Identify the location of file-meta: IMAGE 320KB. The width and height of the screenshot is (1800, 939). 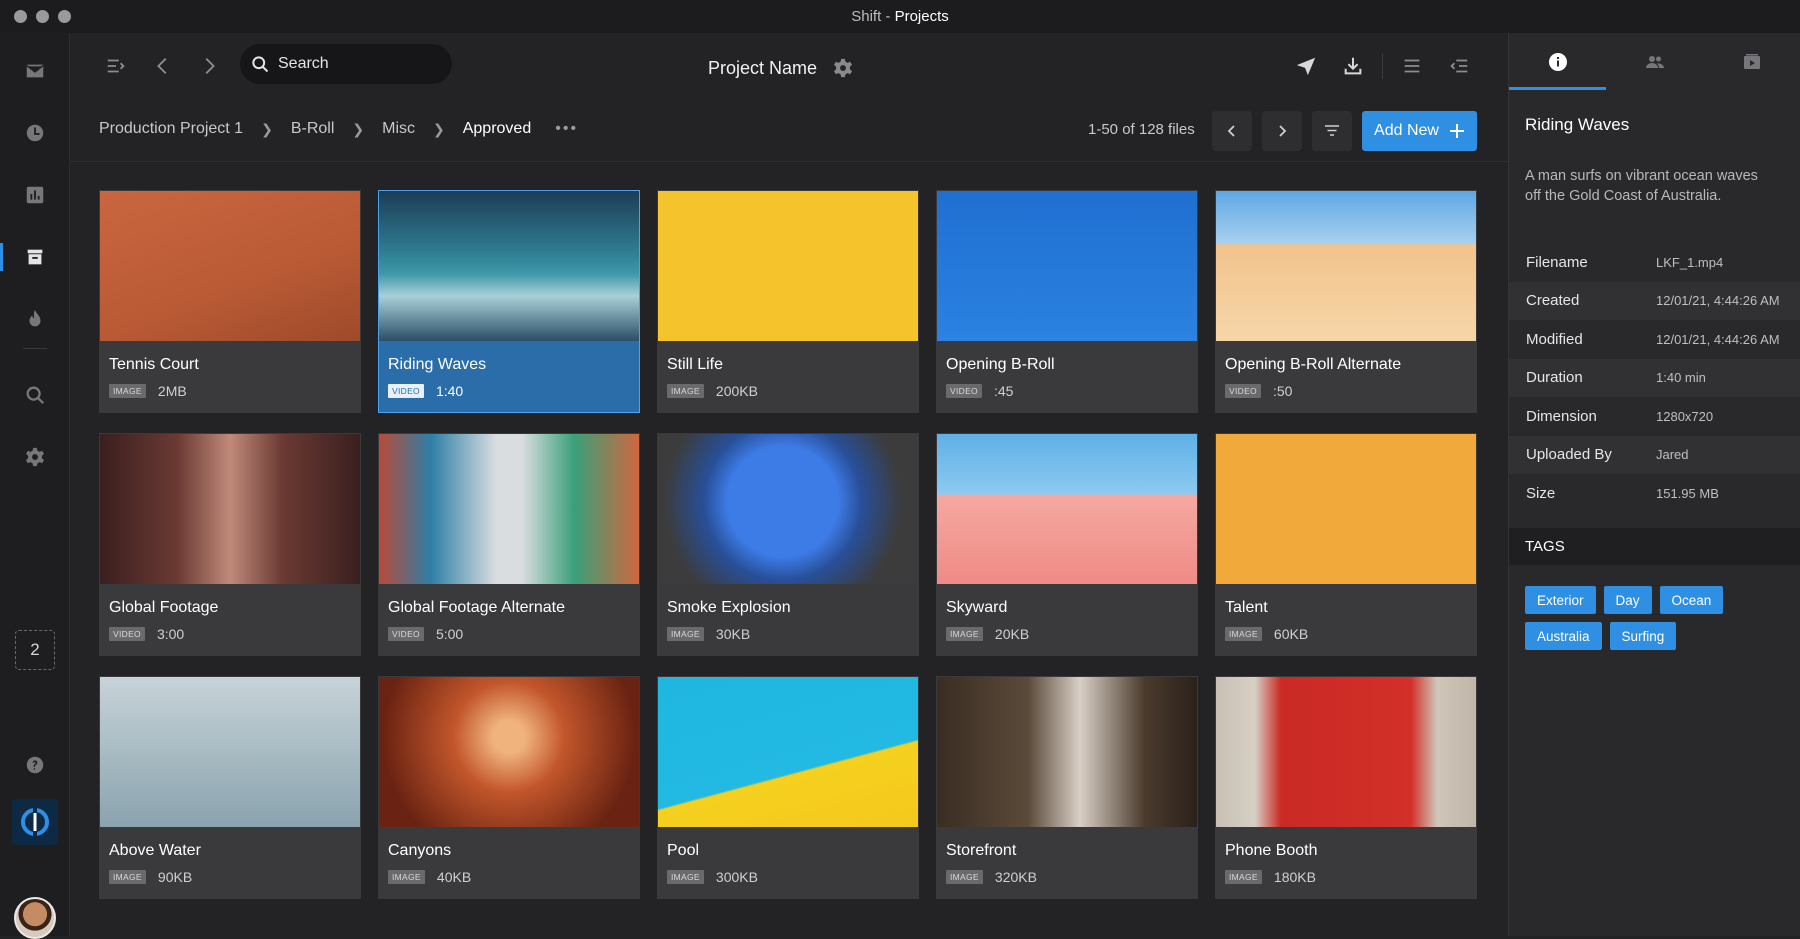
(991, 877).